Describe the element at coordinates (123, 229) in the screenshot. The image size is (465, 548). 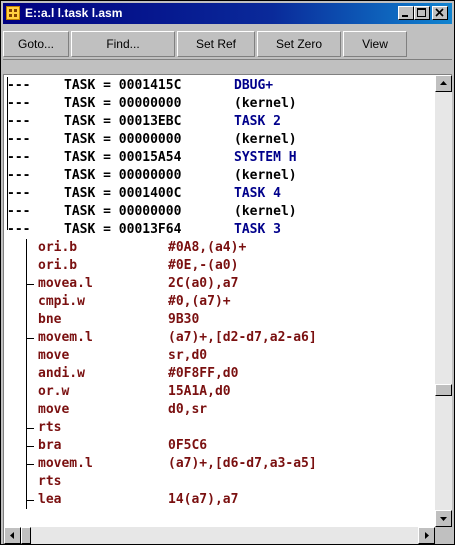
I see `task-address: TASK = 00013F64` at that location.